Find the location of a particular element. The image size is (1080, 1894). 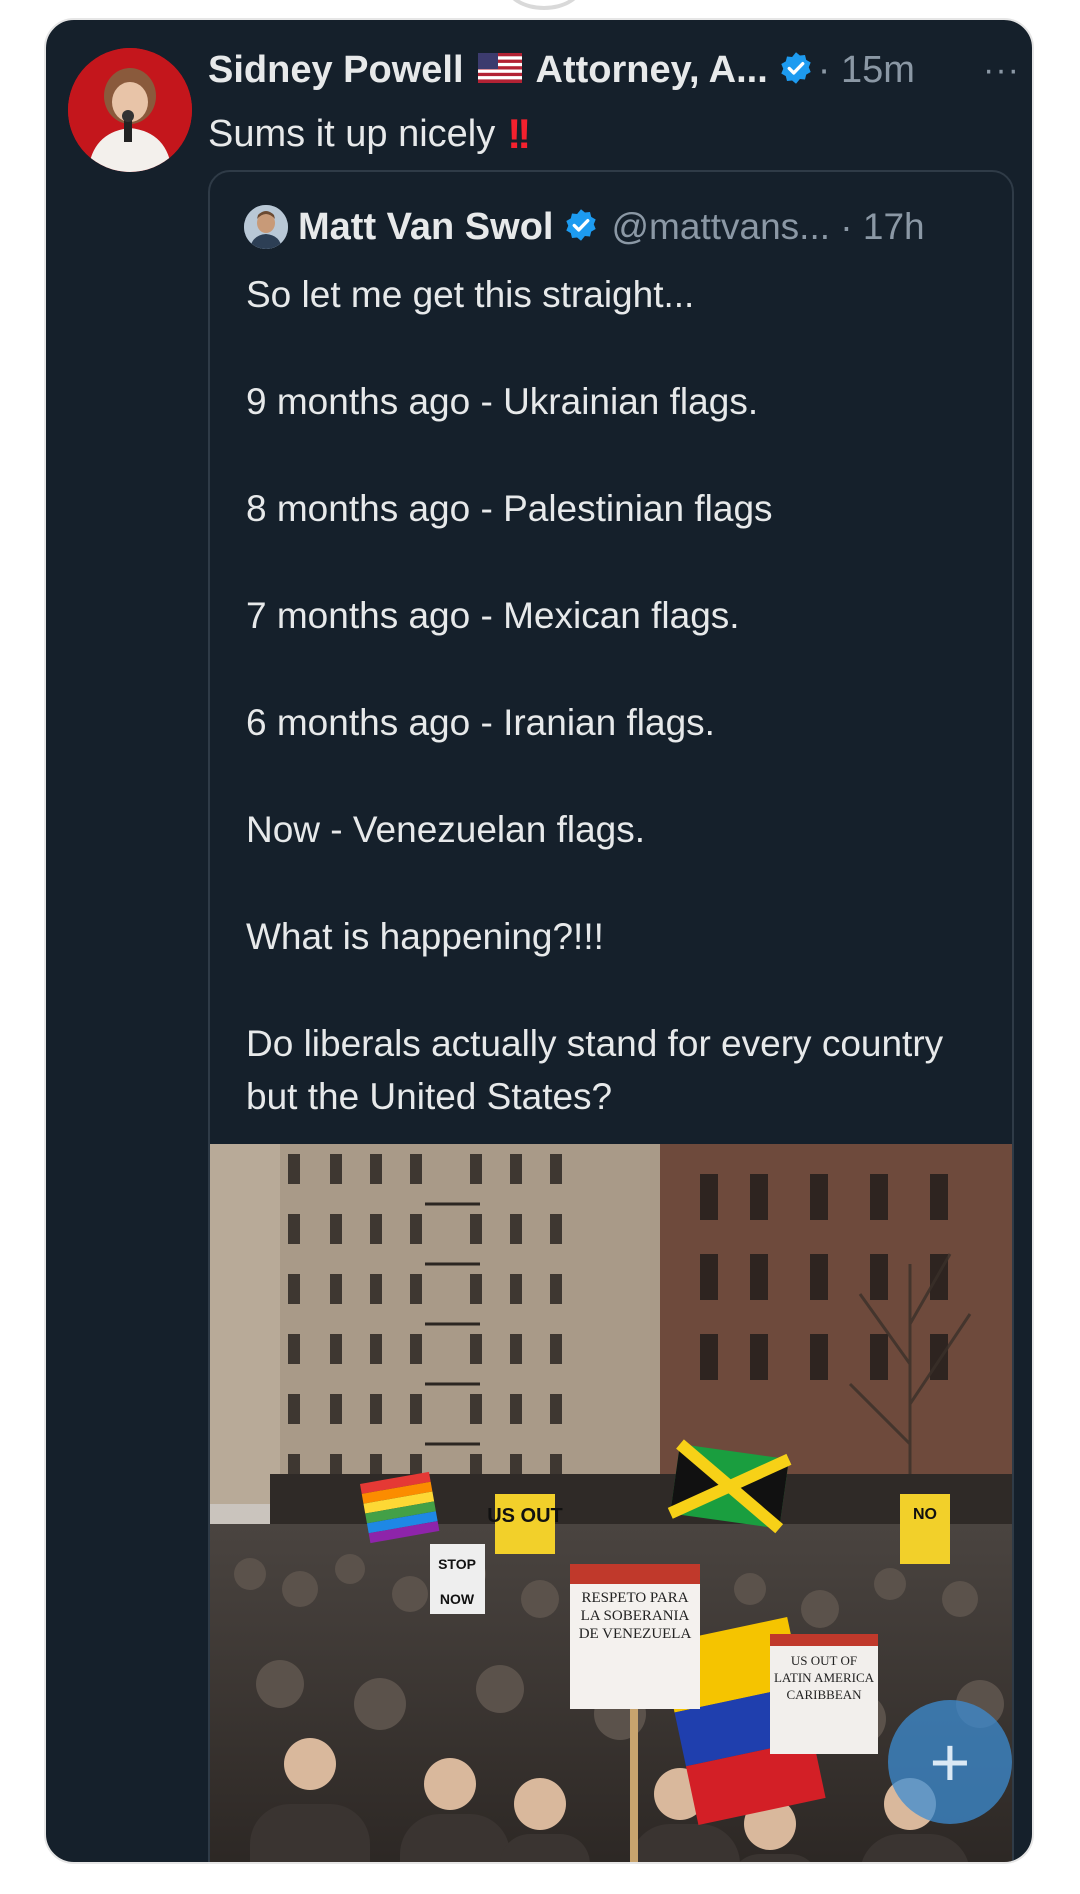

compose-plus-button: + is located at coordinates (950, 1762).